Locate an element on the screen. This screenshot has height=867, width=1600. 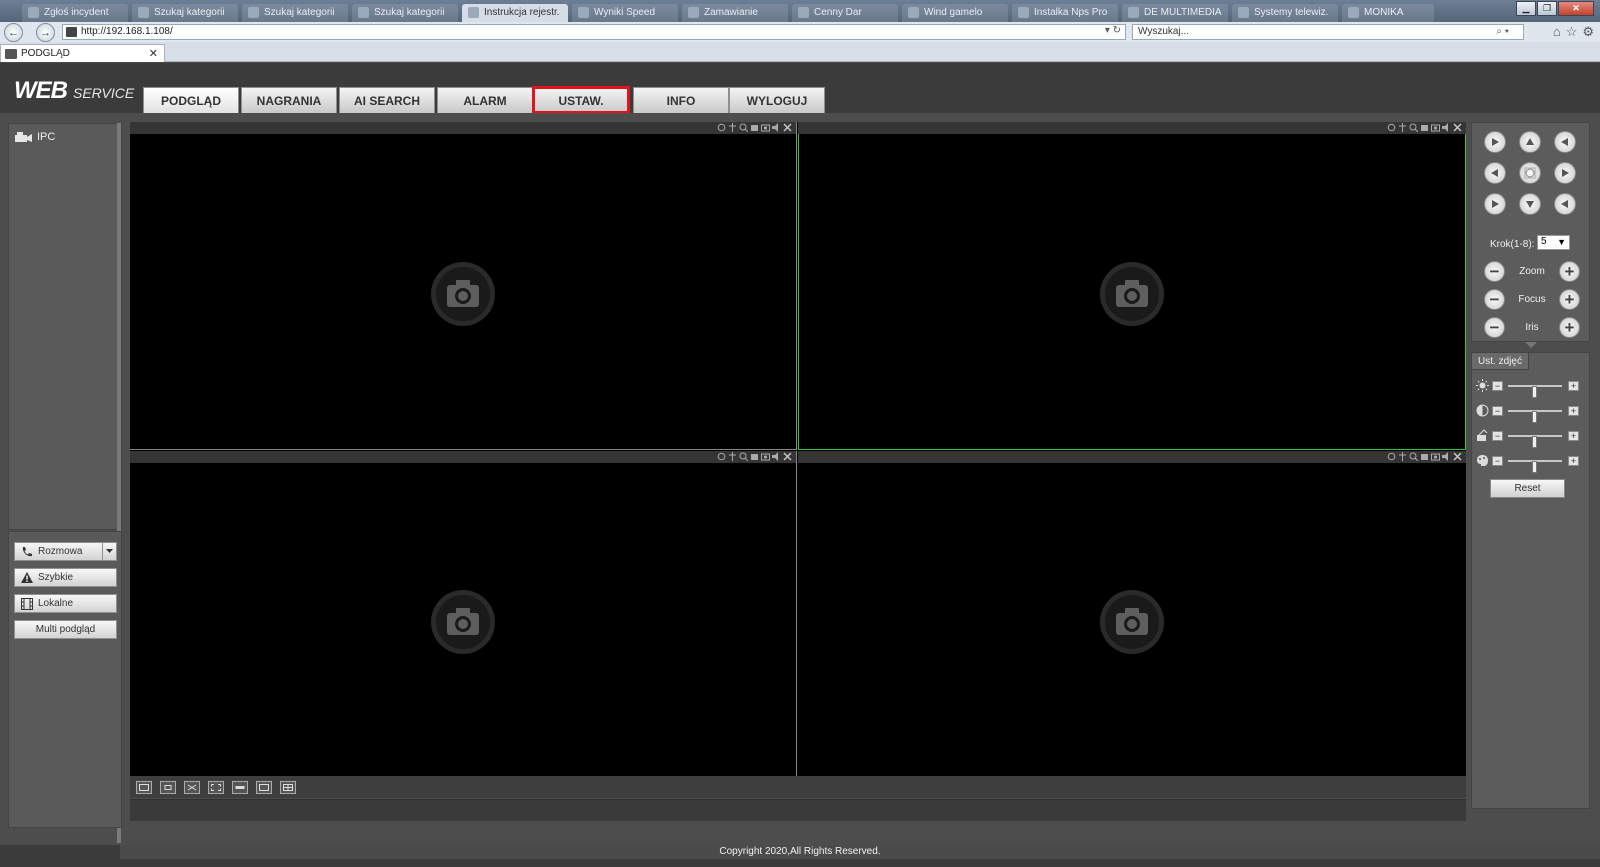
quick-button: Szybkie is located at coordinates (65, 577).